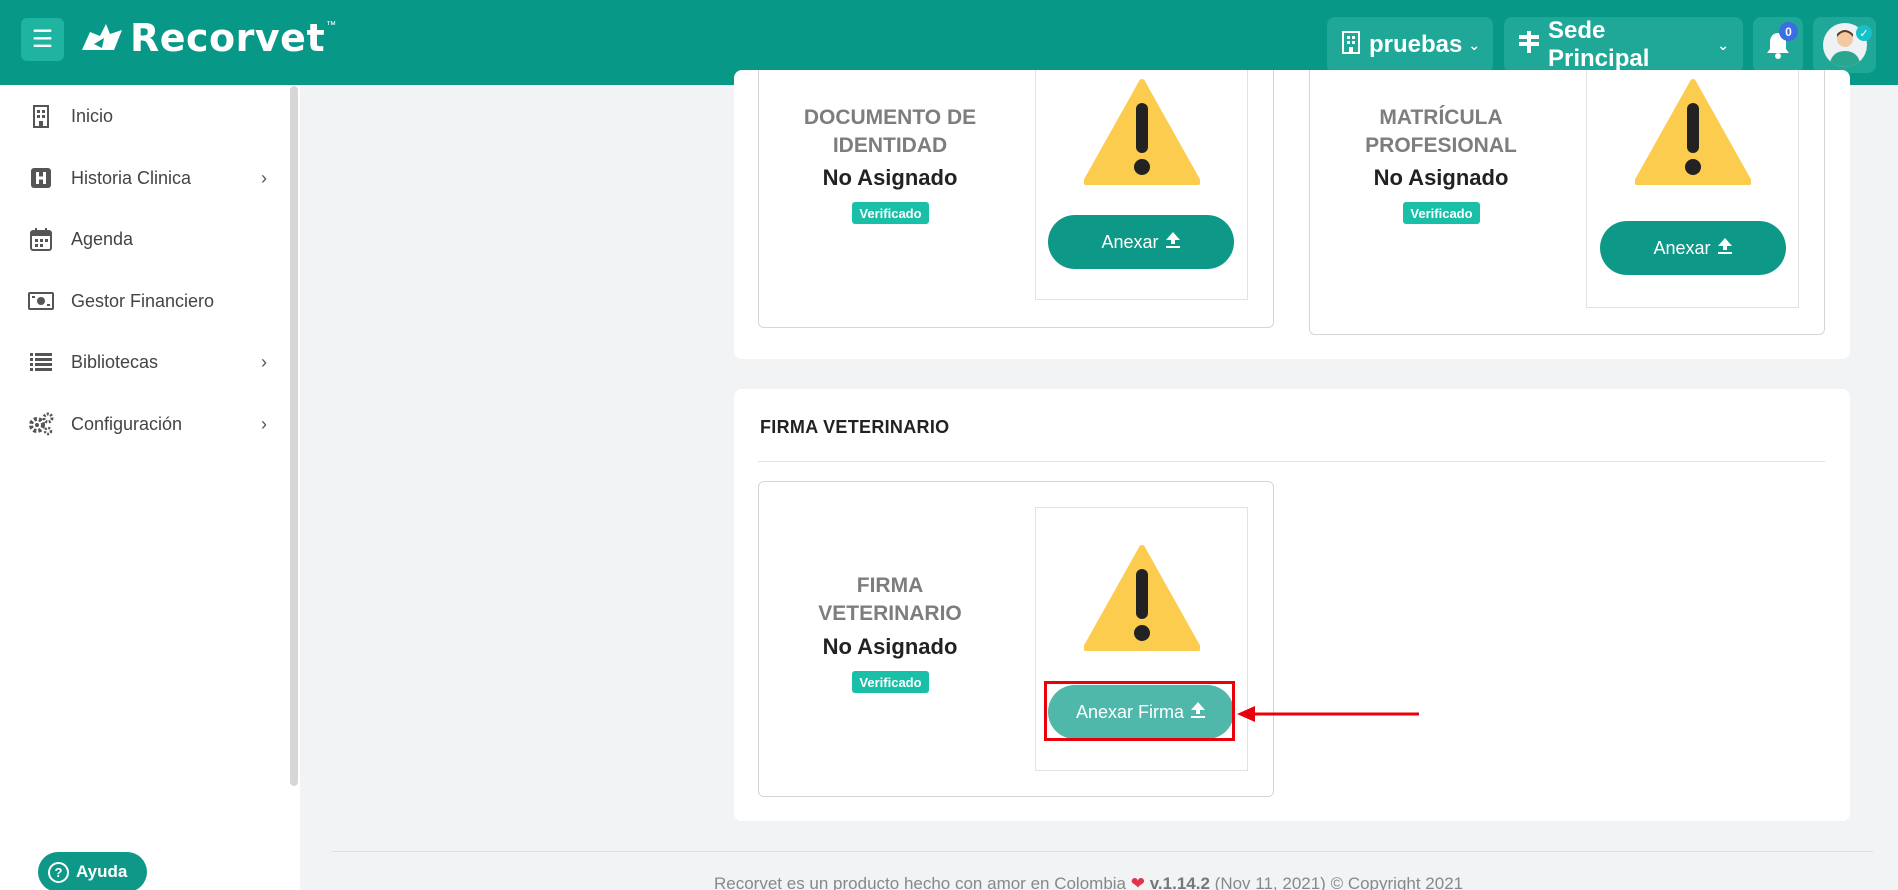  I want to click on question-icon: ?, so click(58, 872).